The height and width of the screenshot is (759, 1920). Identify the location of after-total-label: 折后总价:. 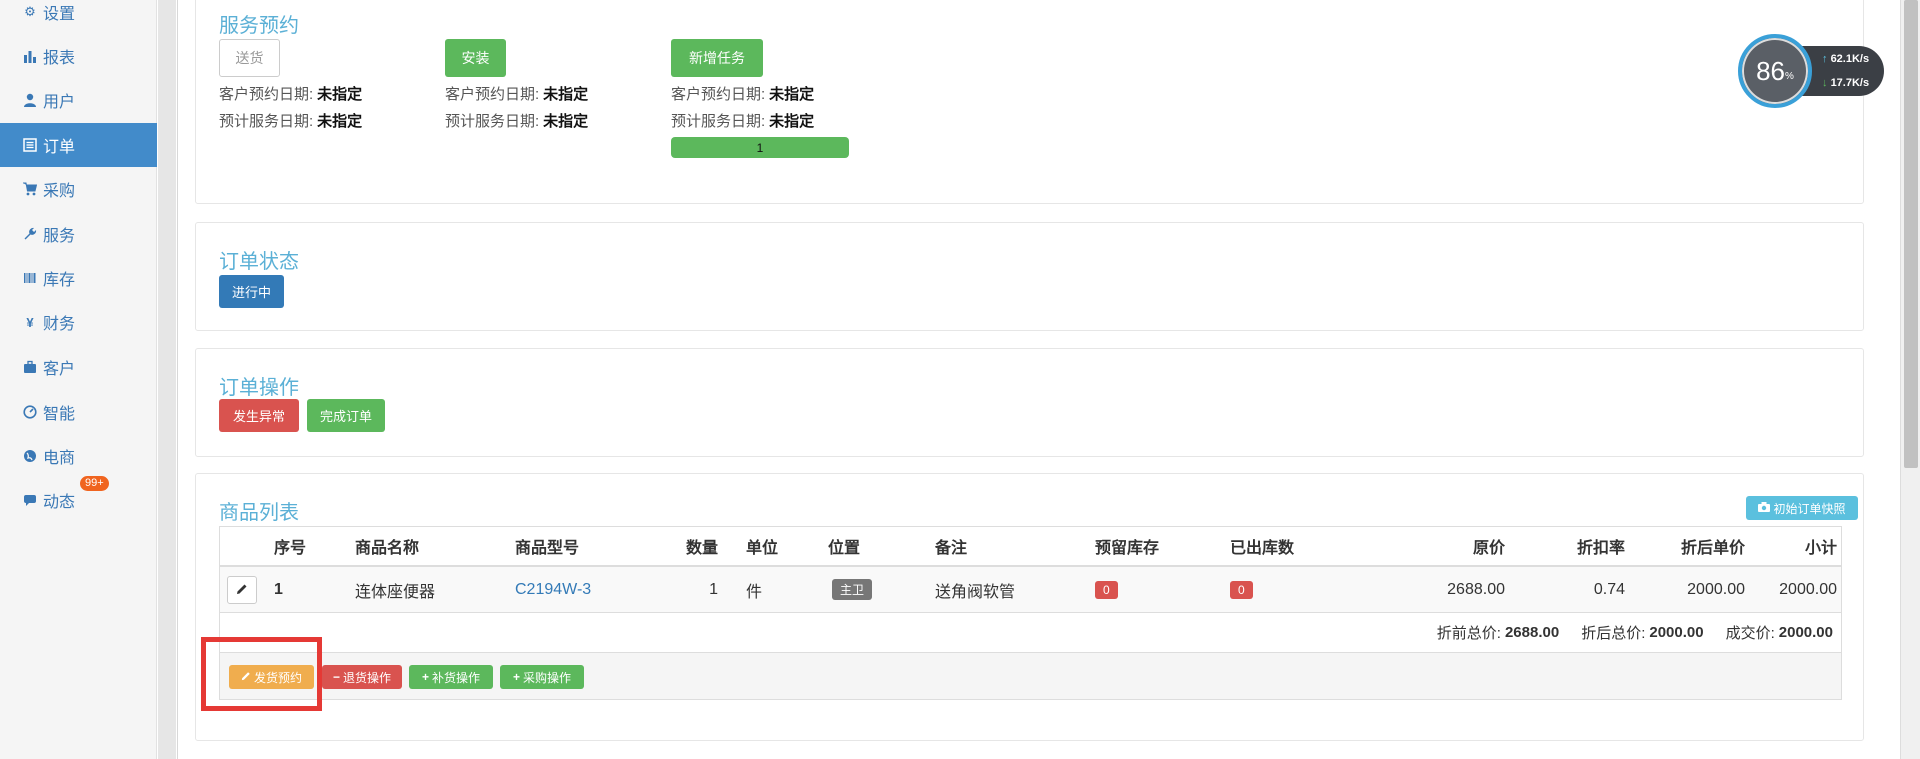
(1613, 633).